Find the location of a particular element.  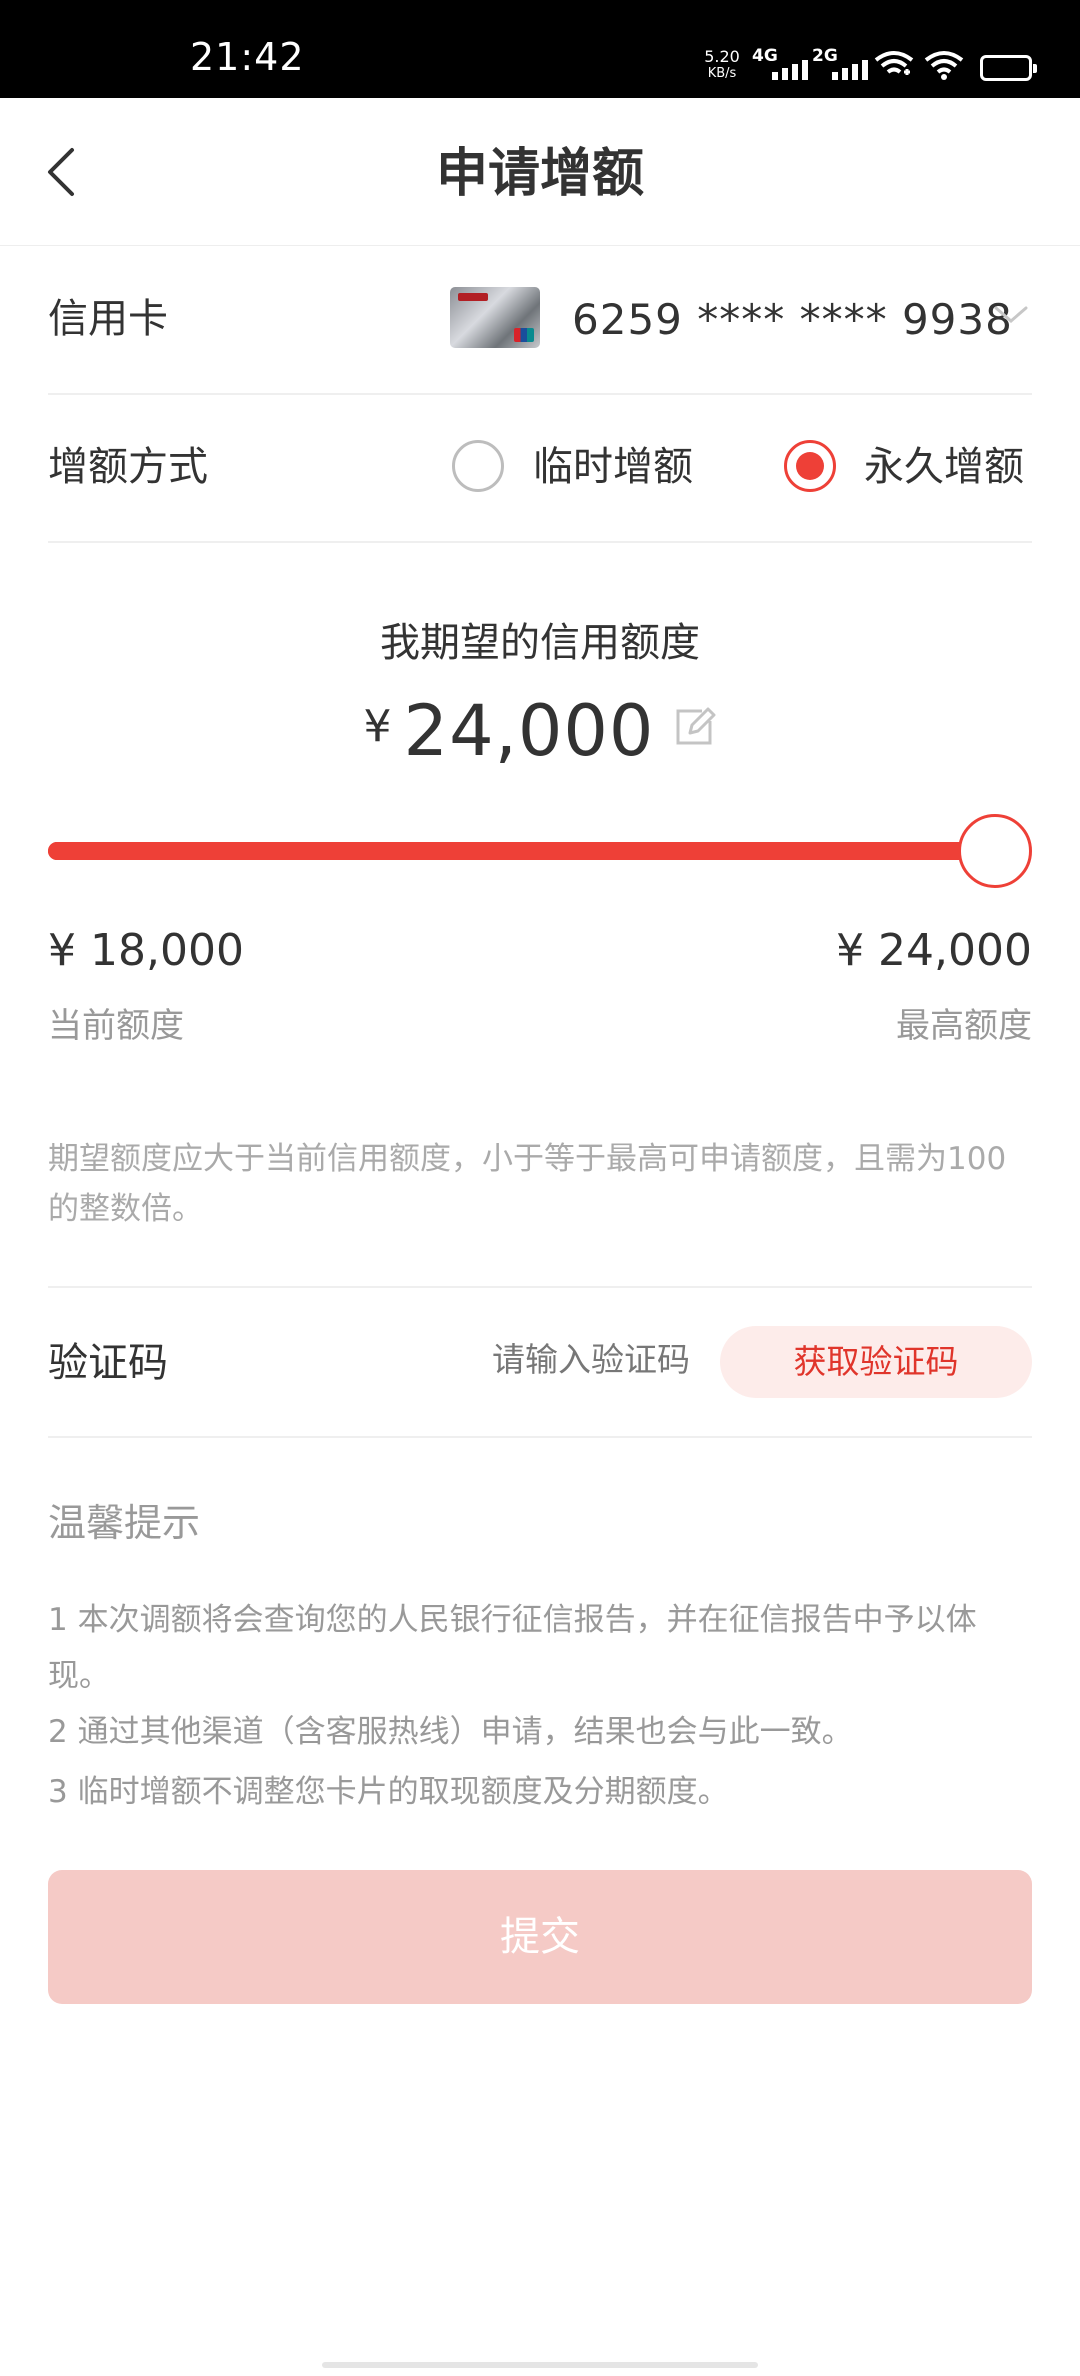

currency-symbol: ¥ is located at coordinates (377, 726).